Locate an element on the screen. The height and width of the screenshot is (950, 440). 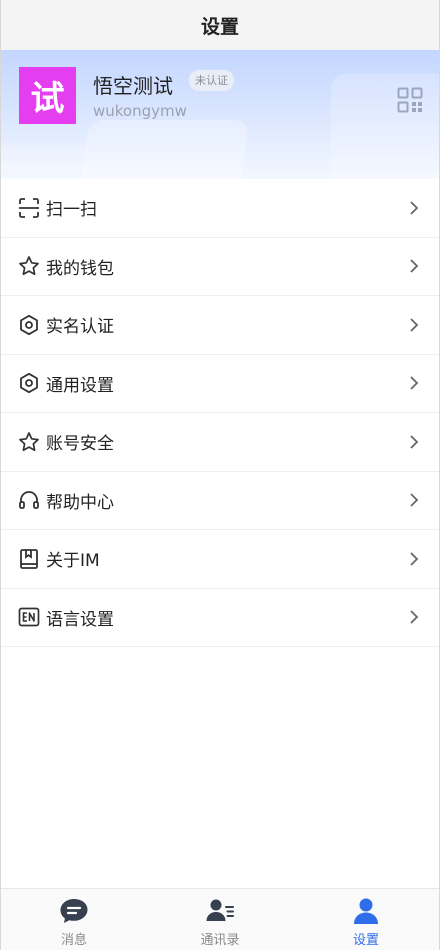
book-icon is located at coordinates (29, 559).